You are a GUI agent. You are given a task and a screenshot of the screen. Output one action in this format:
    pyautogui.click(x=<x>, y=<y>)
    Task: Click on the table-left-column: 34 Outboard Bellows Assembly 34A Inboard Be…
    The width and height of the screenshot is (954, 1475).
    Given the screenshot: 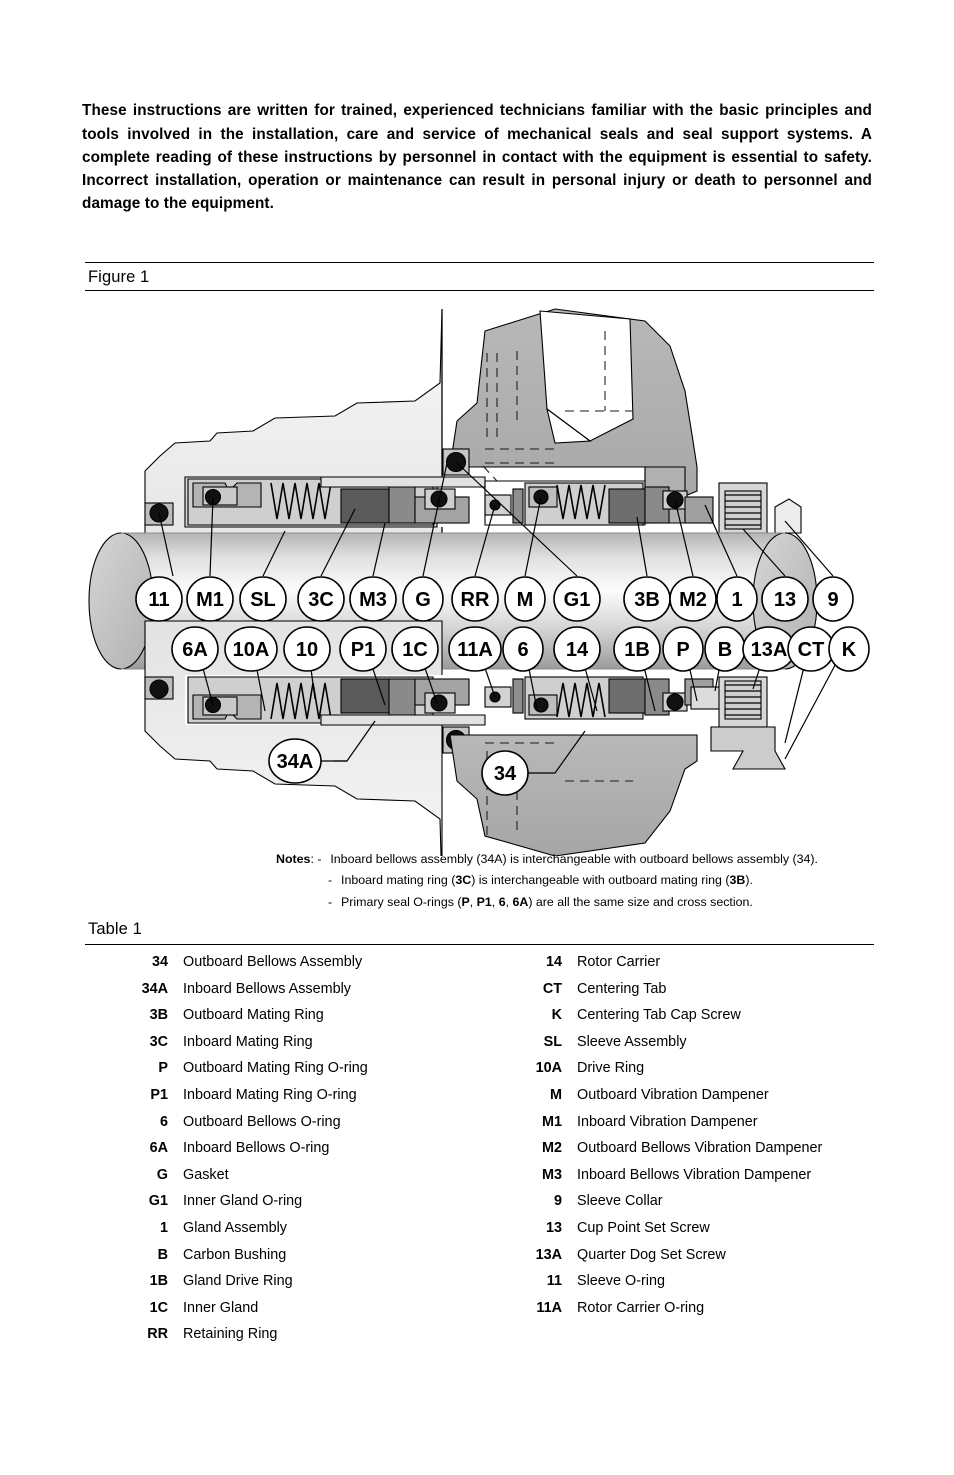 What is the action you would take?
    pyautogui.click(x=282, y=1153)
    